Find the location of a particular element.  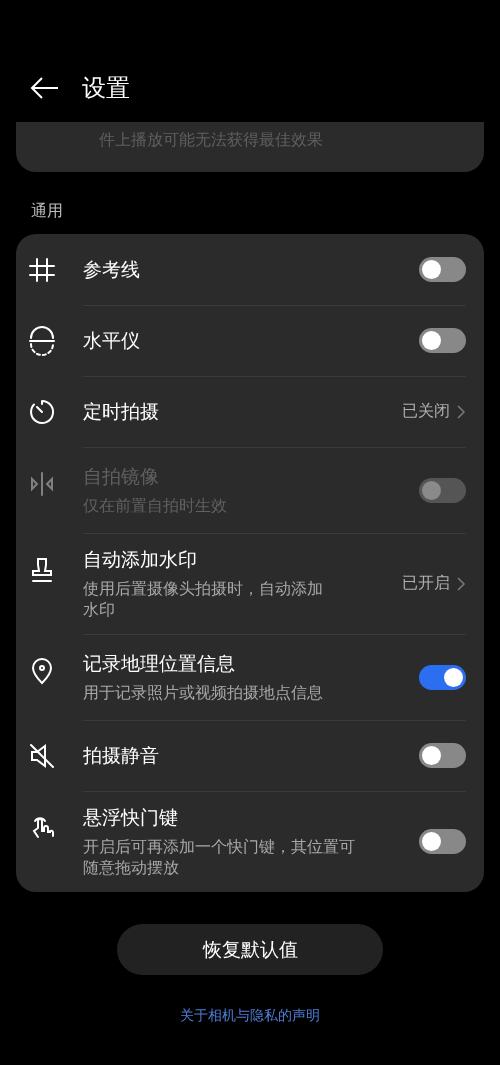

setting-description: 开启后可再添加一个快门键，其位置可随意拖动摆放 is located at coordinates (219, 857).